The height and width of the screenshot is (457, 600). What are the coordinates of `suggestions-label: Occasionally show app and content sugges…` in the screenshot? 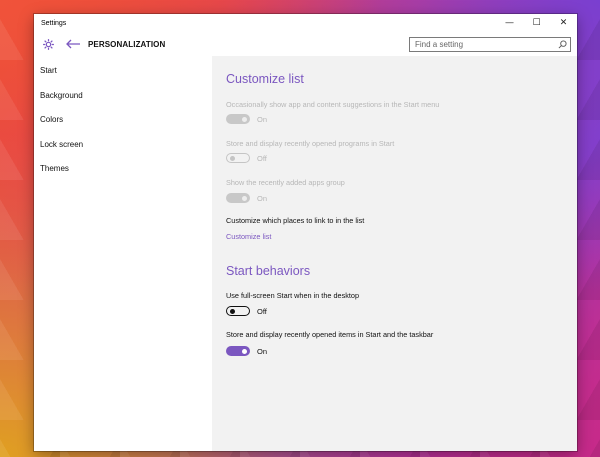 It's located at (333, 104).